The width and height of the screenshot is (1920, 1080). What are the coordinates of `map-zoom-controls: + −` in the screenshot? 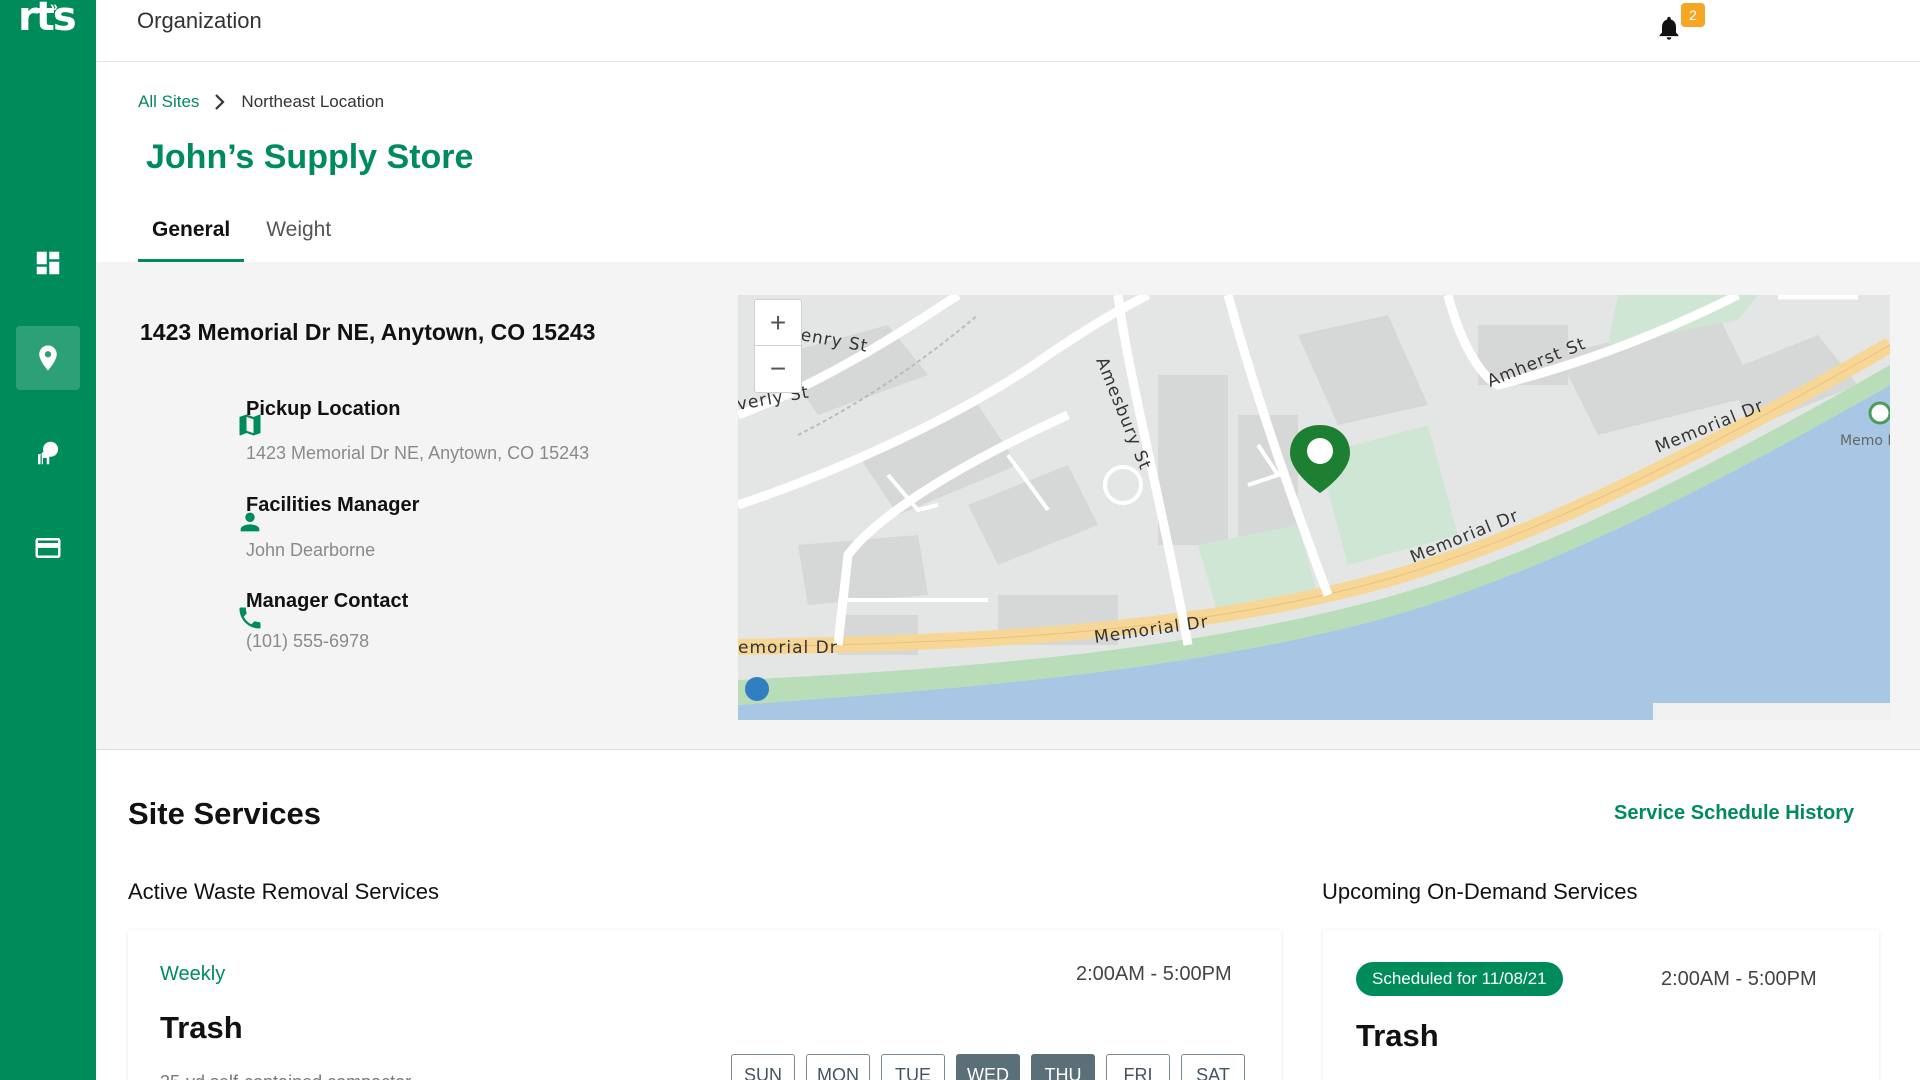 It's located at (778, 346).